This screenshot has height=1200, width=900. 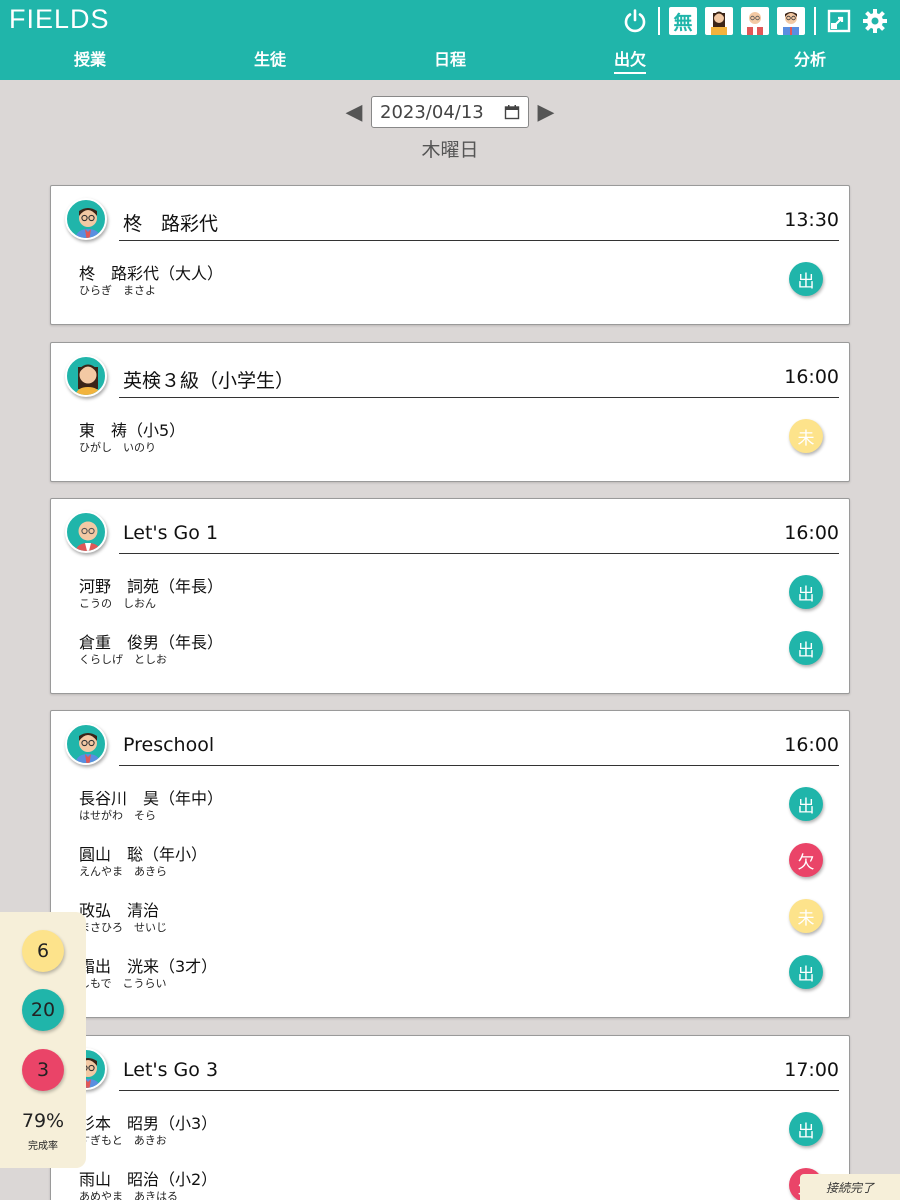 I want to click on student-row: 東 祷（小5） ひがし いのり 未, so click(x=451, y=442).